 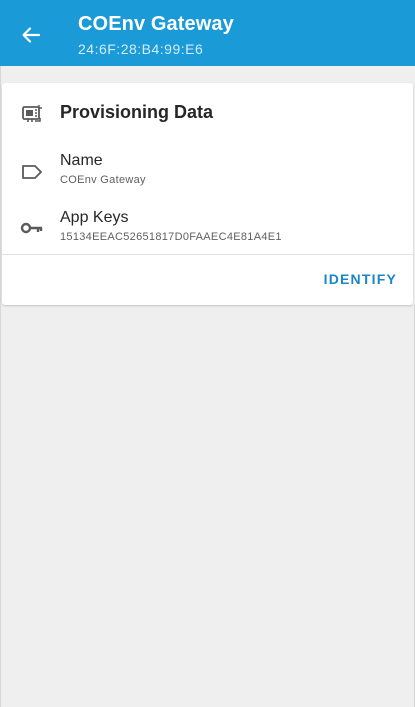 What do you see at coordinates (137, 112) in the screenshot?
I see `card-title: Provisioning Data` at bounding box center [137, 112].